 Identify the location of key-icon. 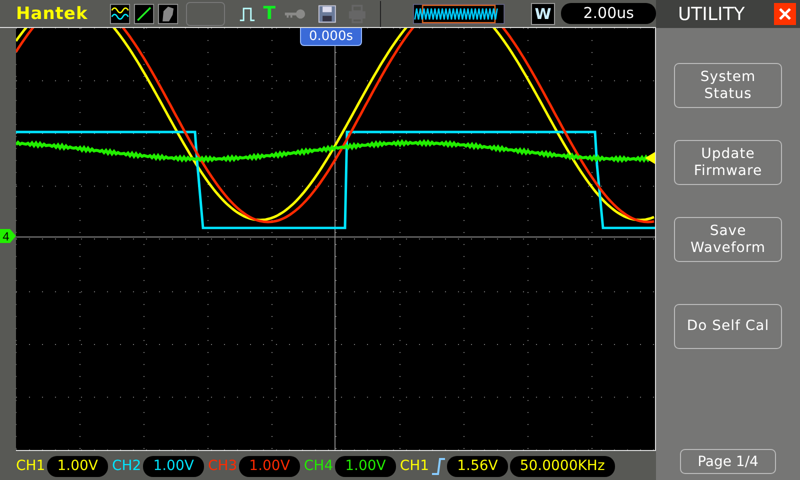
(295, 14).